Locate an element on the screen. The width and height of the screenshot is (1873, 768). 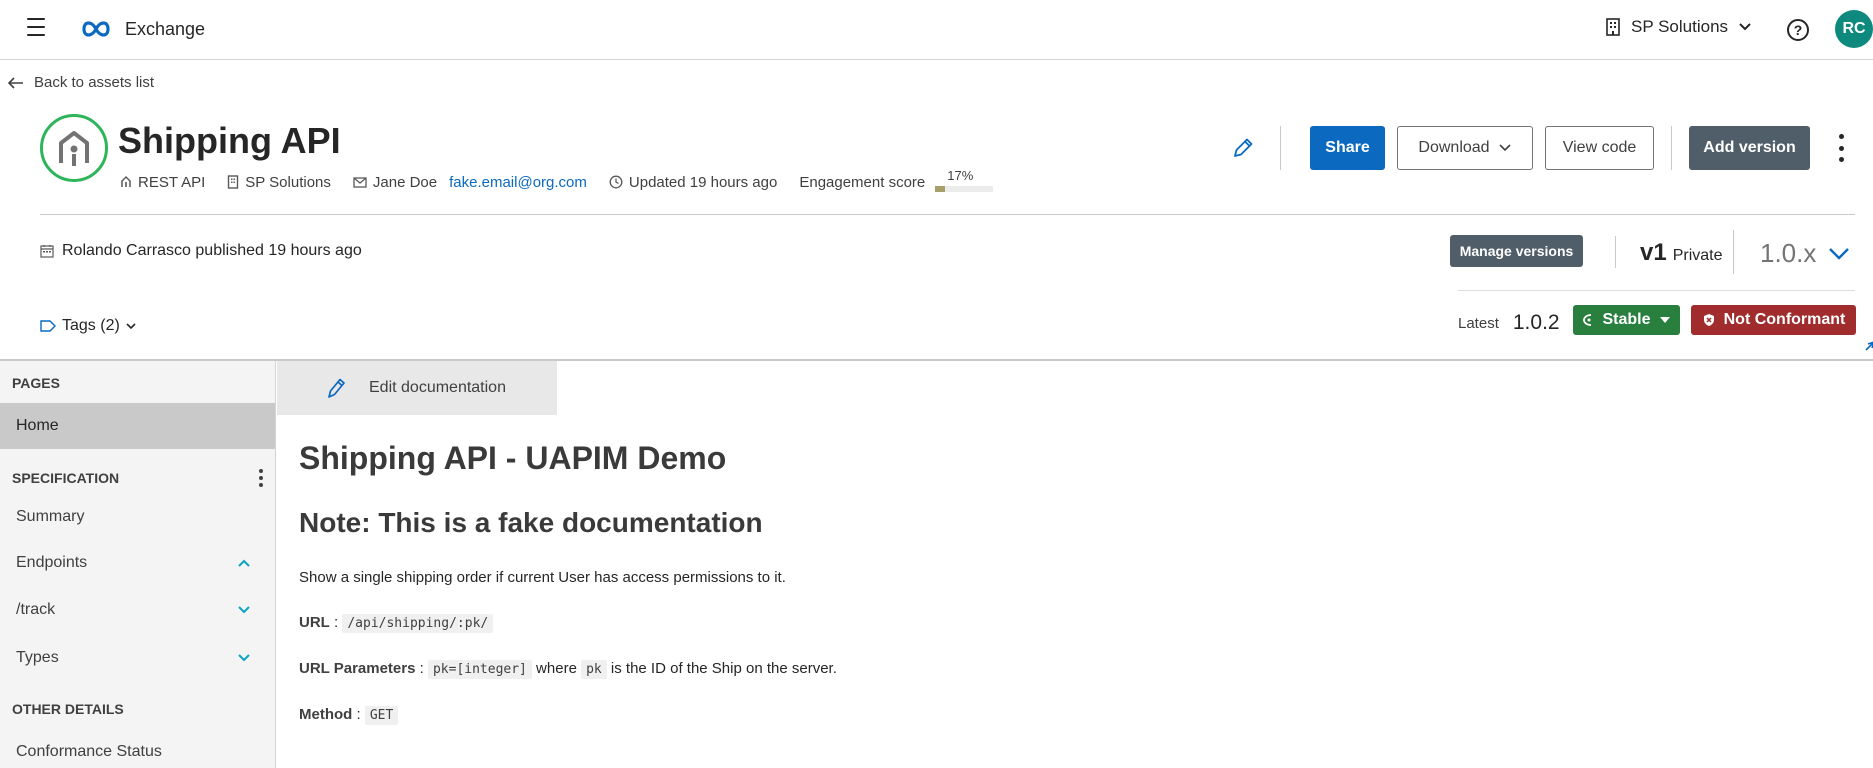
rest-api-asset-icon is located at coordinates (74, 148).